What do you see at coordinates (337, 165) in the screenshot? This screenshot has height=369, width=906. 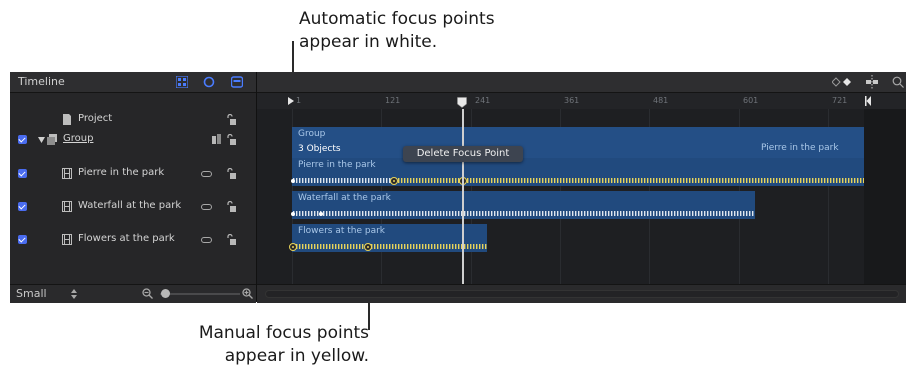 I see `clip-label-pierre: Pierre in the park` at bounding box center [337, 165].